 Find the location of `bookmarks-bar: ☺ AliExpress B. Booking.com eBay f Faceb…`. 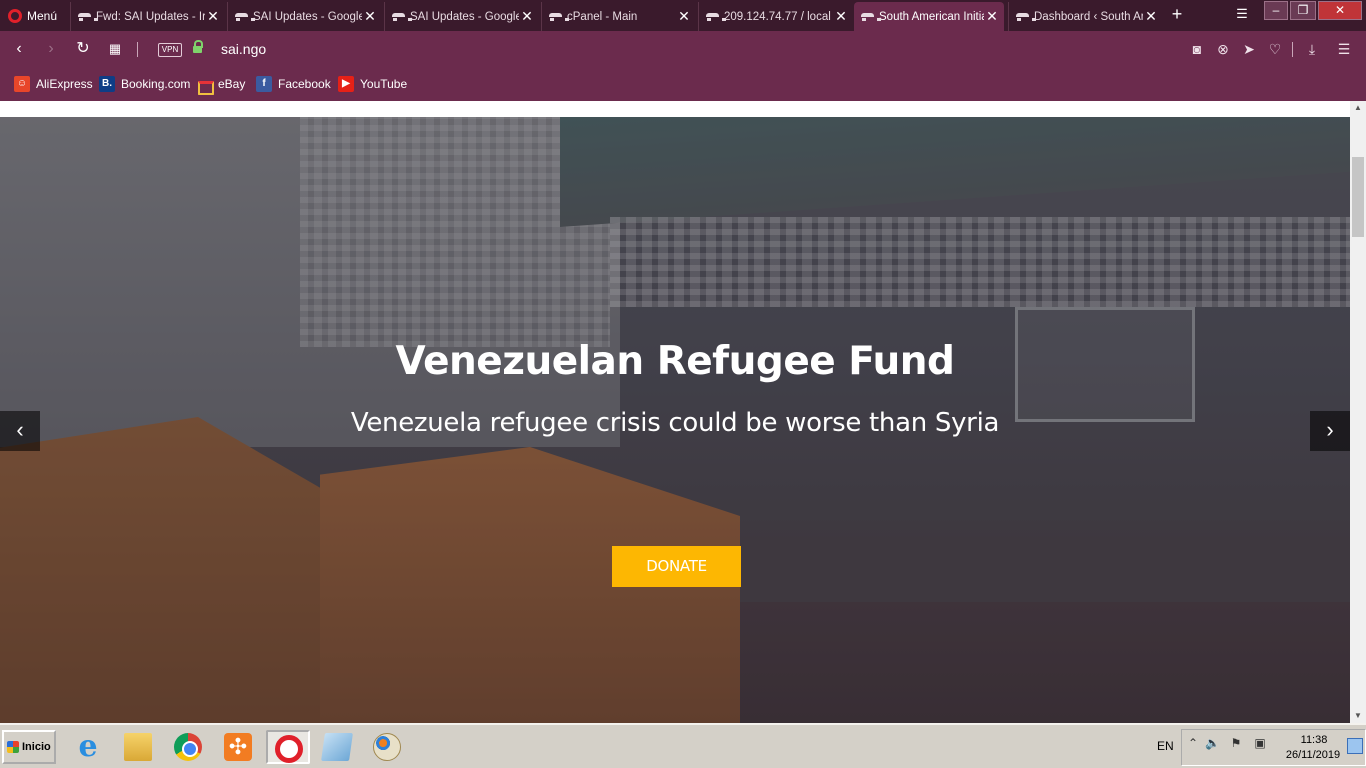

bookmarks-bar: ☺ AliExpress B. Booking.com eBay f Faceb… is located at coordinates (683, 84).